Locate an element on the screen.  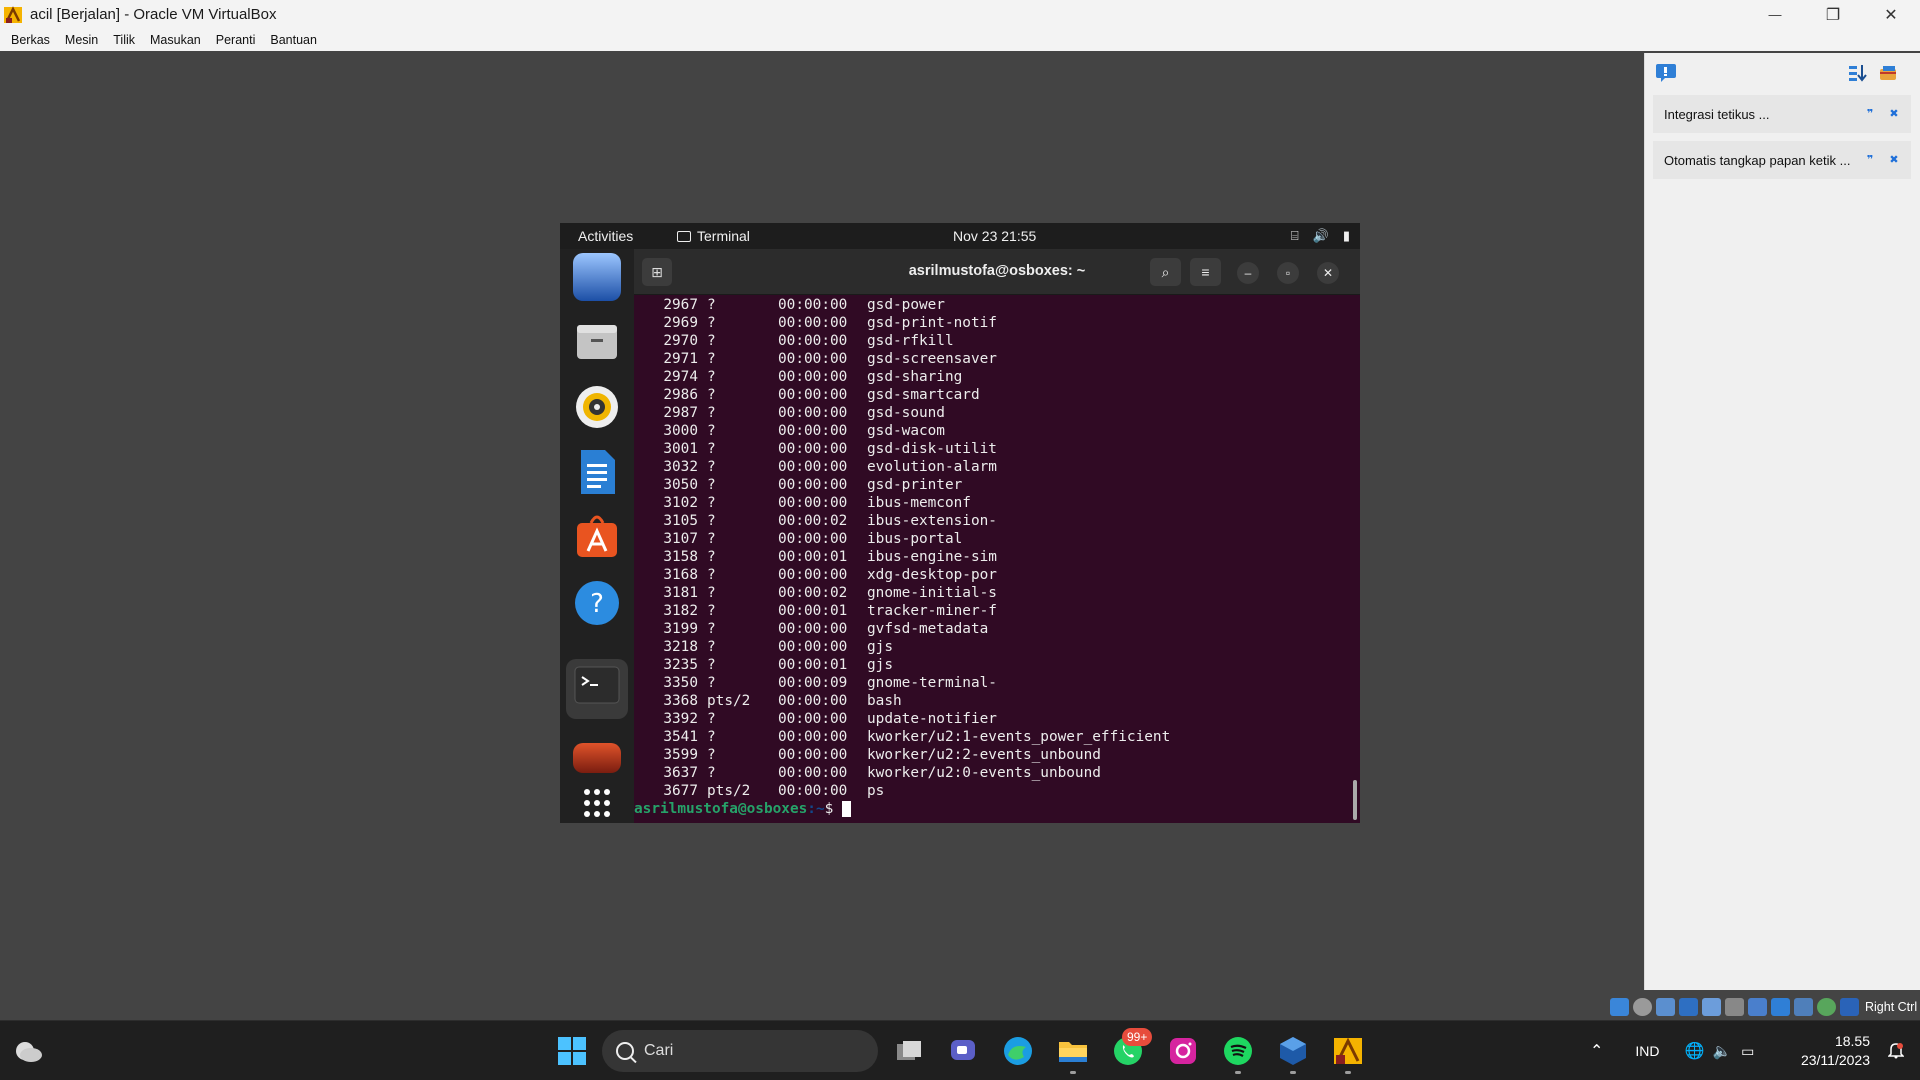
show-hidden-icons-icon: ⌃ is located at coordinates (1596, 1051).